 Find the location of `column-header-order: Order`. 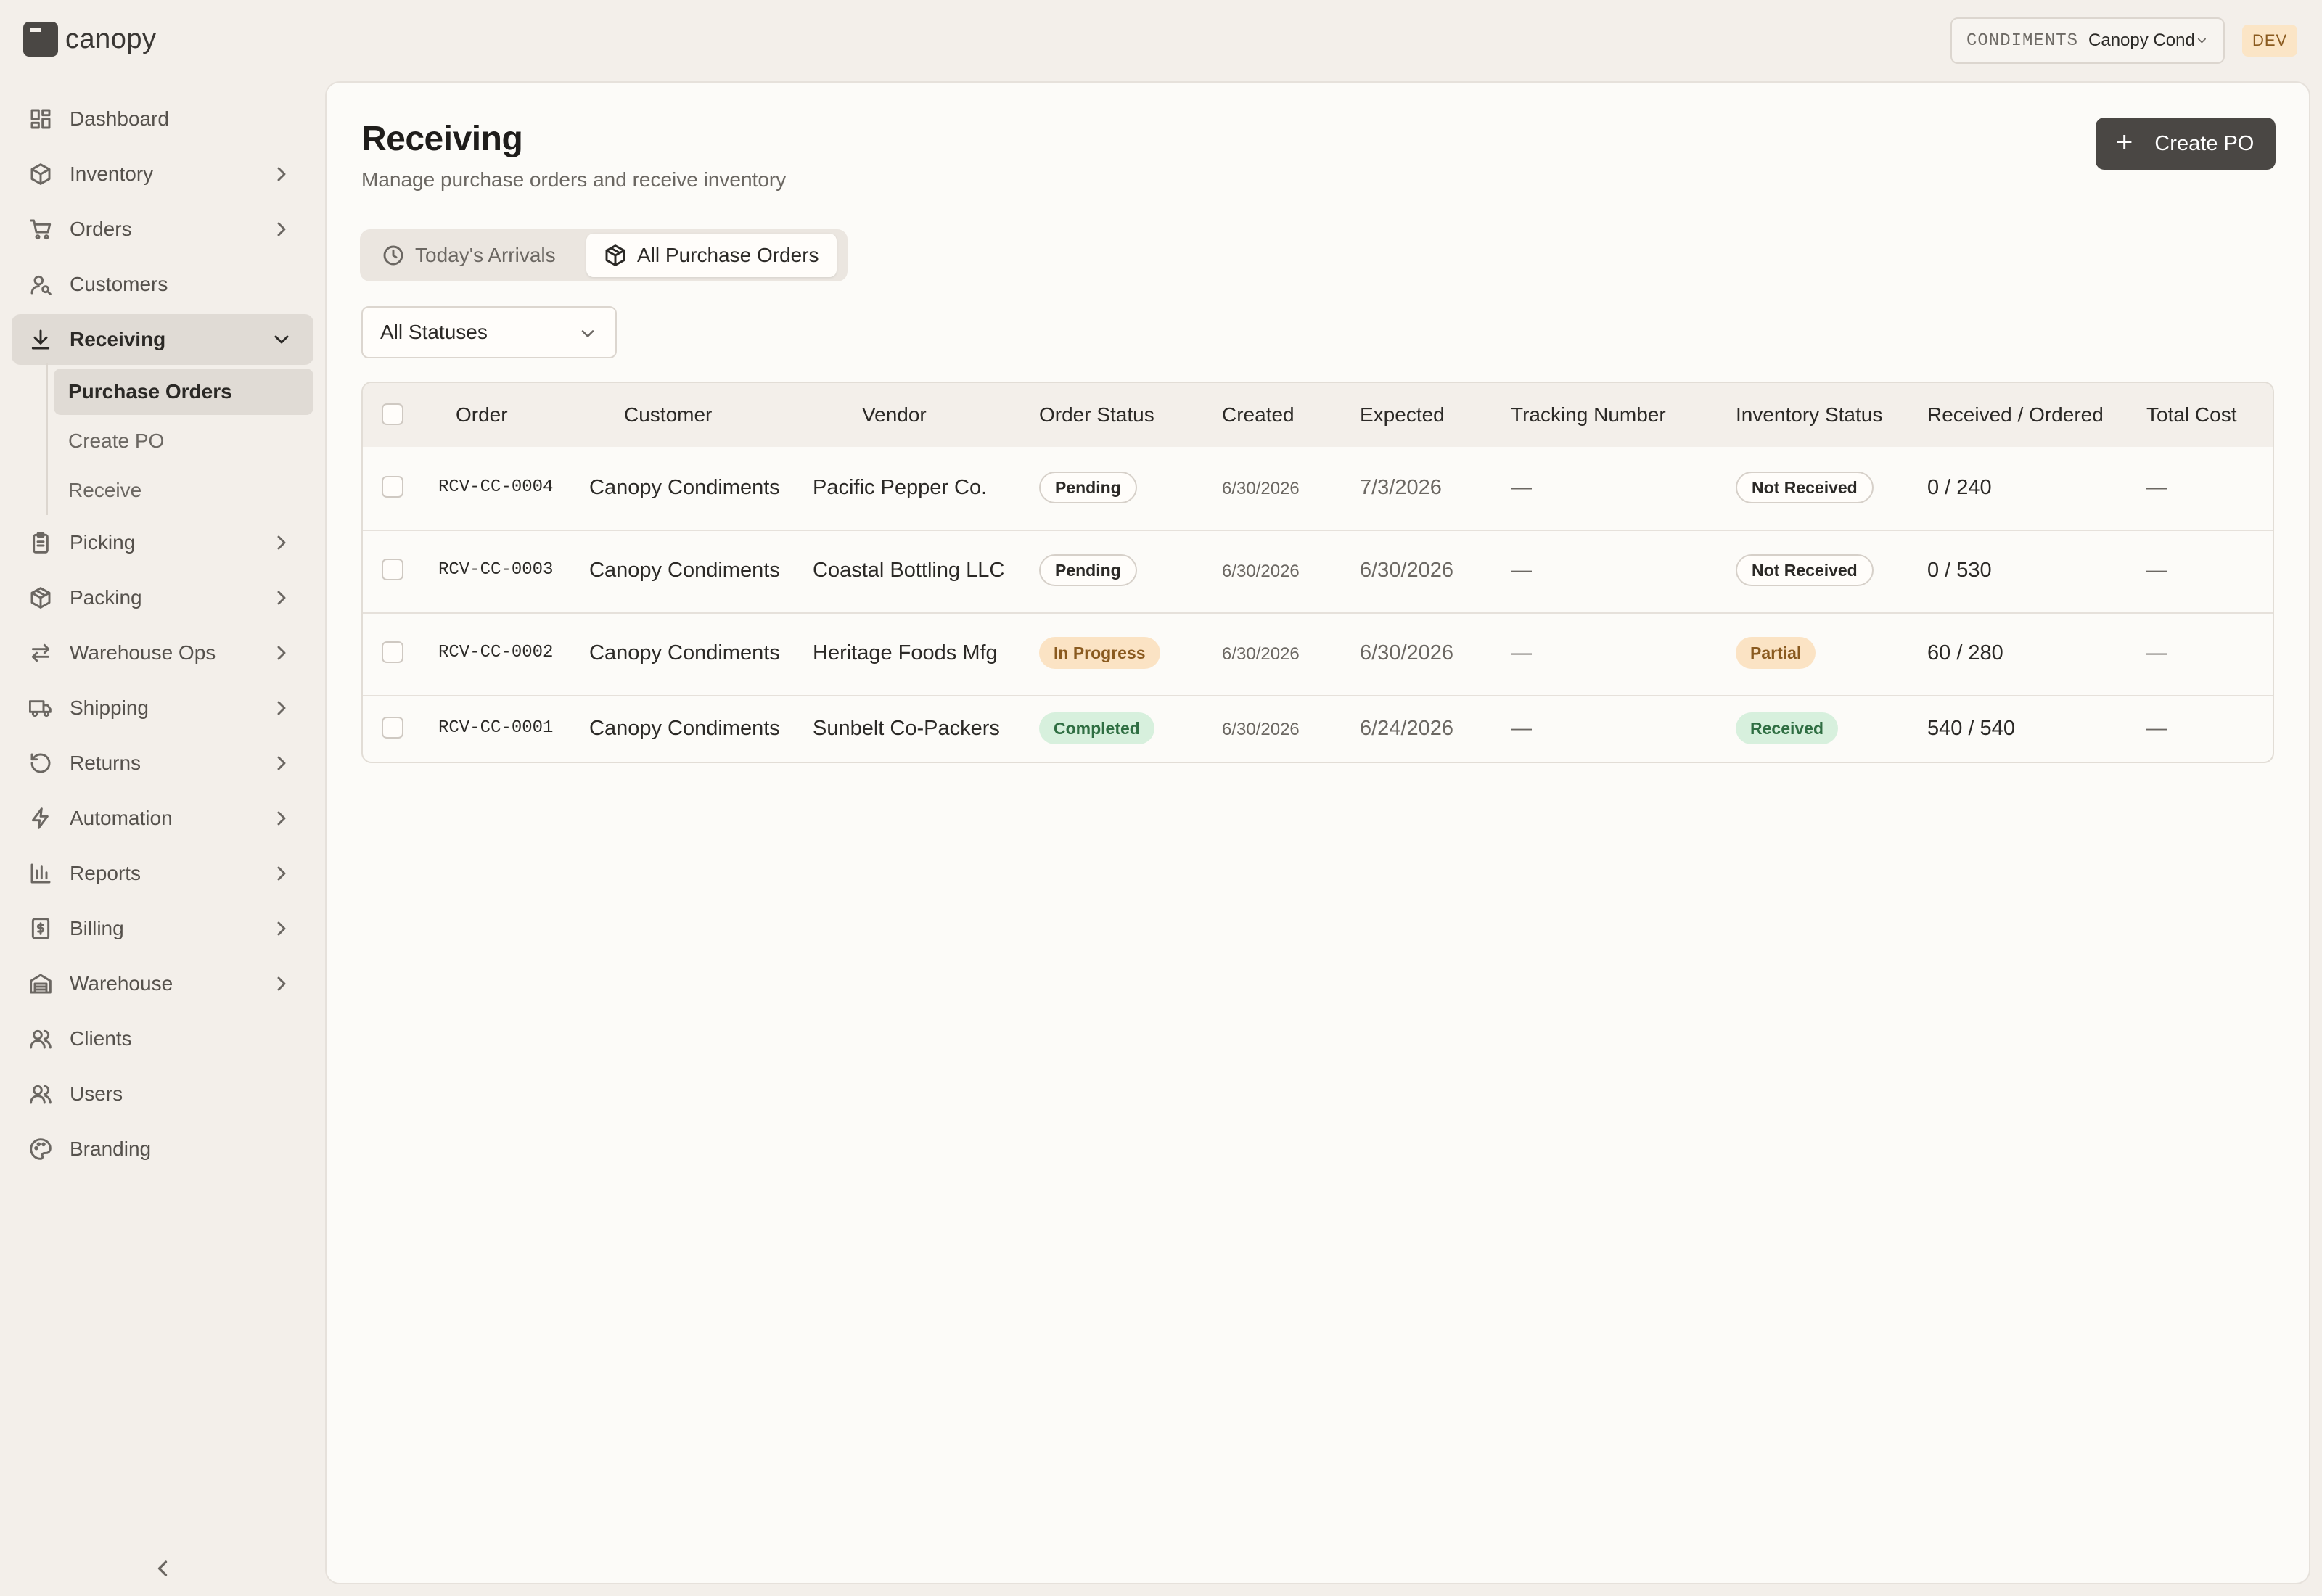

column-header-order: Order is located at coordinates (482, 415).